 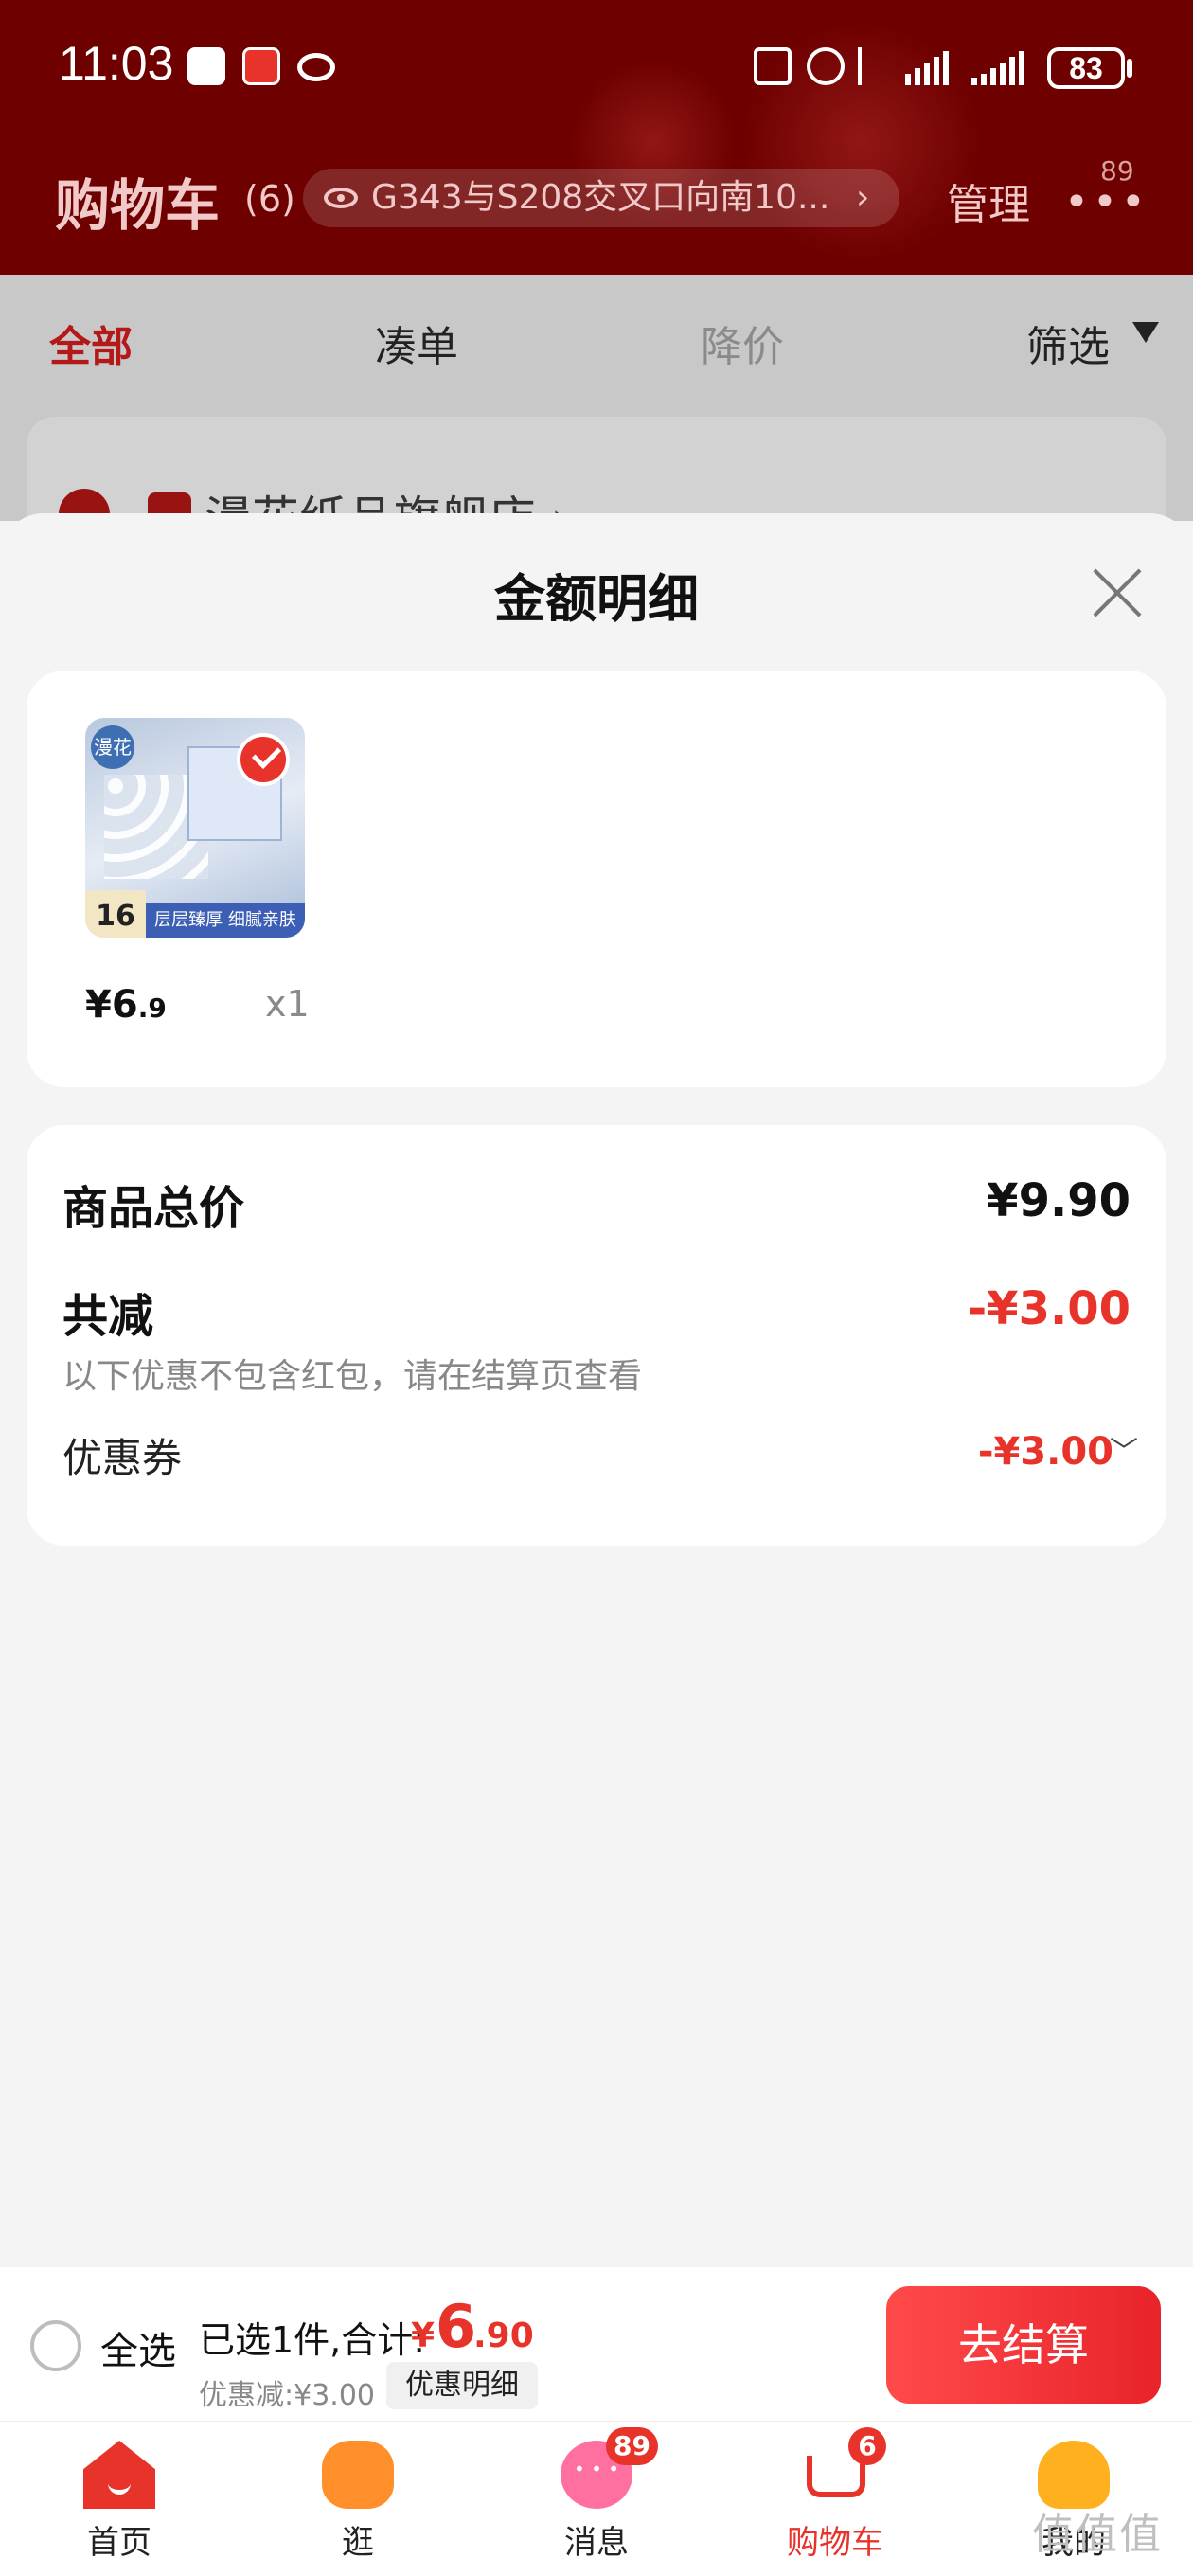 I want to click on price-decimal: .9, so click(x=152, y=1008).